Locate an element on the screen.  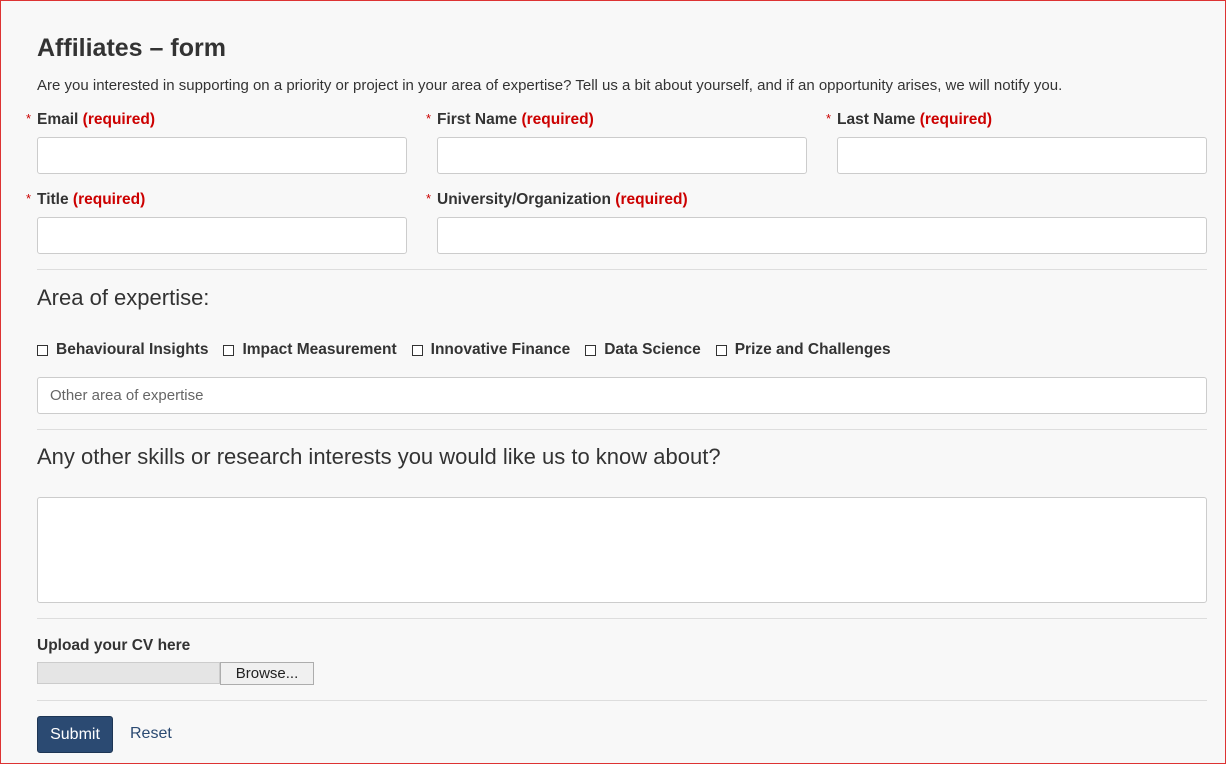
file-path-field is located at coordinates (128, 673).